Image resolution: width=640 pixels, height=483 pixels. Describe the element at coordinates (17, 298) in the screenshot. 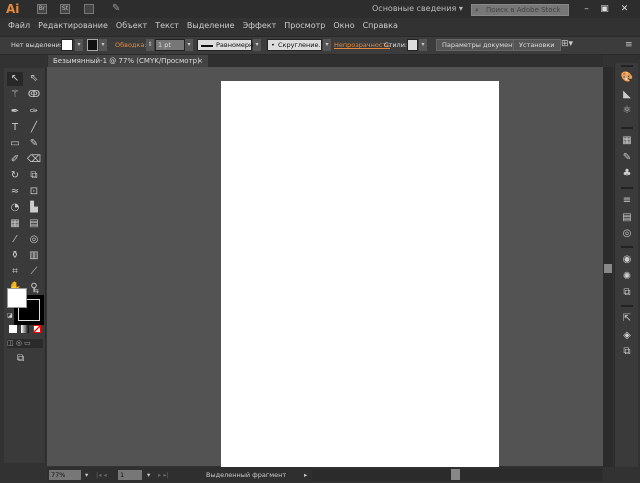

I see `fill-color-box` at that location.